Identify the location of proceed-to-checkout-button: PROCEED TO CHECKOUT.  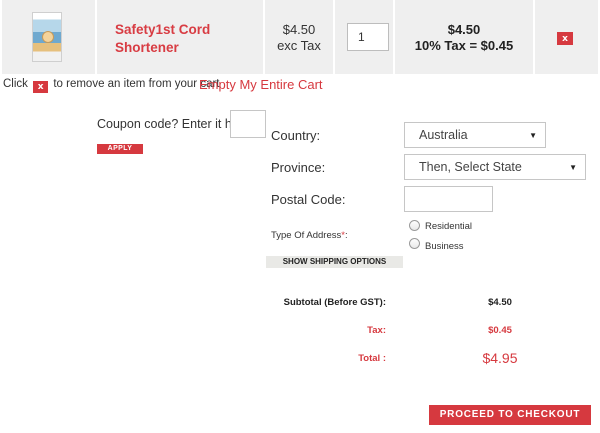
(510, 415).